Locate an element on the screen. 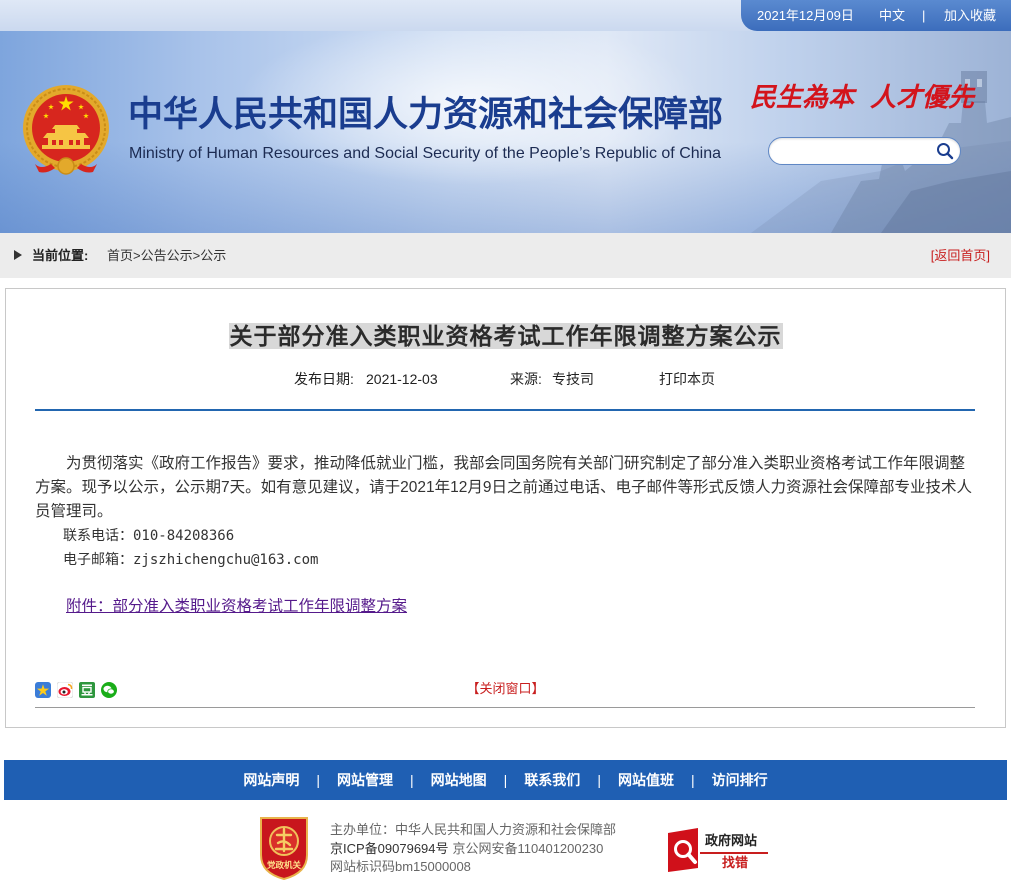 The width and height of the screenshot is (1011, 896). registration-line: 京ICP备09079694号 京公网安备110401200230 is located at coordinates (495, 849).